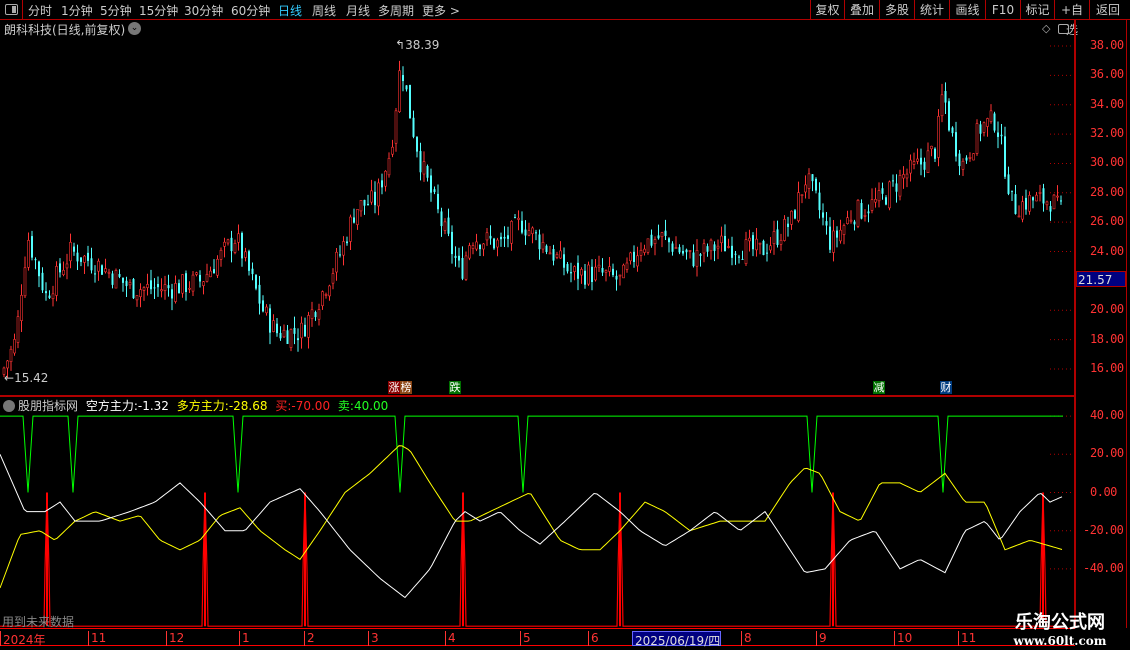 This screenshot has width=1130, height=650. I want to click on indicator-tick: 20.00, so click(1107, 453).